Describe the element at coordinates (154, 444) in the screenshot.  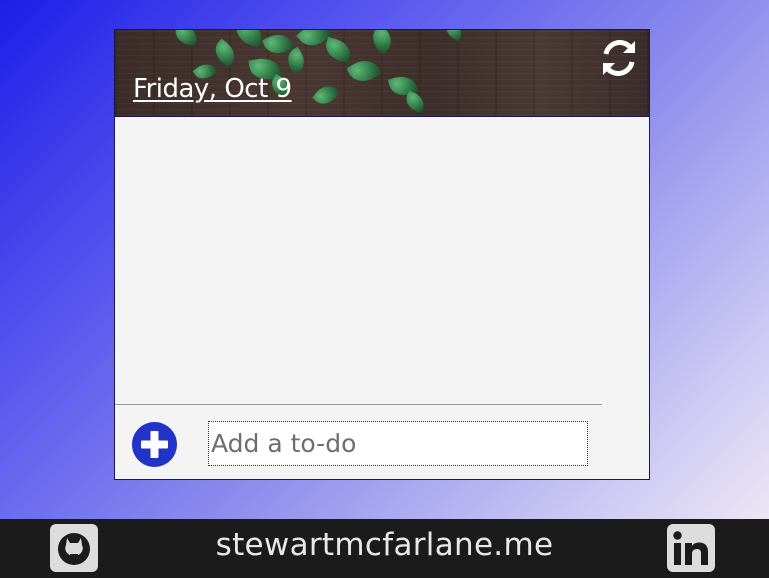
I see `add-todo-button` at that location.